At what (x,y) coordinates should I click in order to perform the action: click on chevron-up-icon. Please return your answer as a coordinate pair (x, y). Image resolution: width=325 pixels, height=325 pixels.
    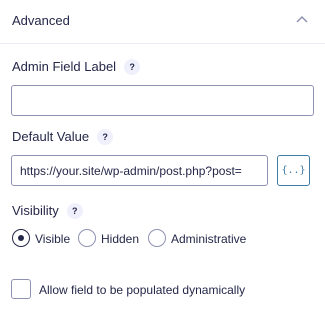
    Looking at the image, I should click on (302, 19).